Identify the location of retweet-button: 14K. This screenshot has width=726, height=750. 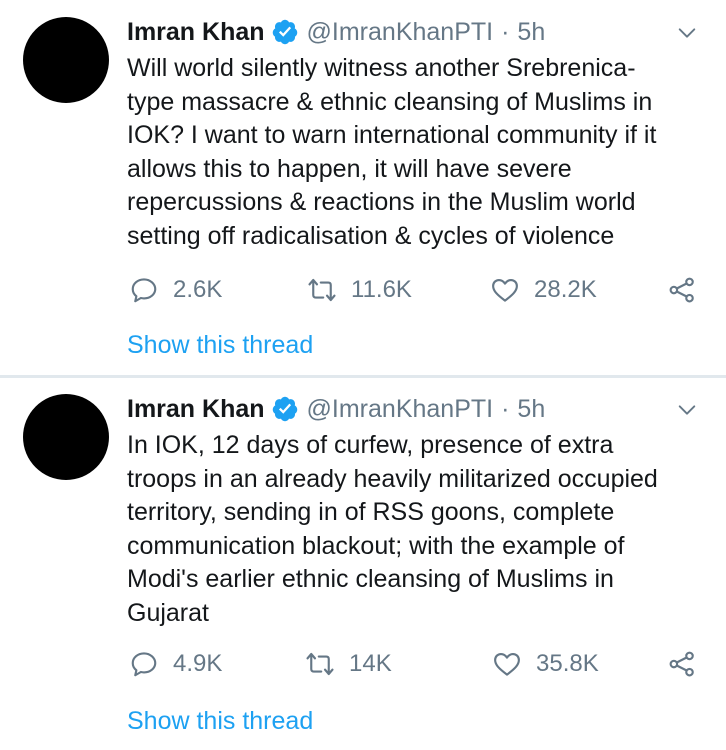
(348, 664).